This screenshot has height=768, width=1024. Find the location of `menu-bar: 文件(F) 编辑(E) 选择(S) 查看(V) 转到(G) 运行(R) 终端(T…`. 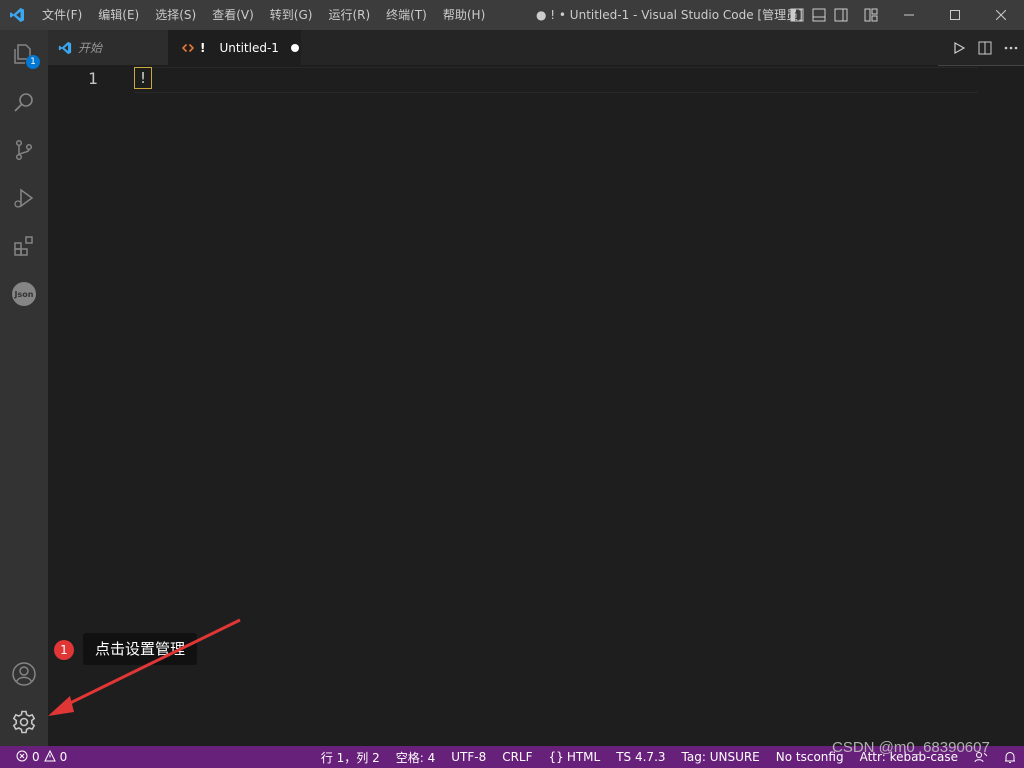

menu-bar: 文件(F) 编辑(E) 选择(S) 查看(V) 转到(G) 运行(R) 终端(T… is located at coordinates (263, 15).